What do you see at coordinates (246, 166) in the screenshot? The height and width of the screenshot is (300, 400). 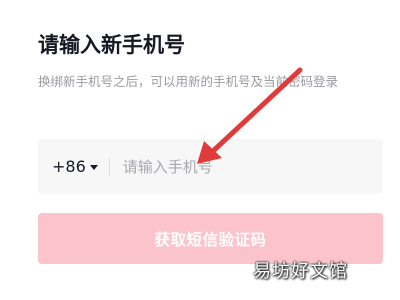 I see `phone-number-input` at bounding box center [246, 166].